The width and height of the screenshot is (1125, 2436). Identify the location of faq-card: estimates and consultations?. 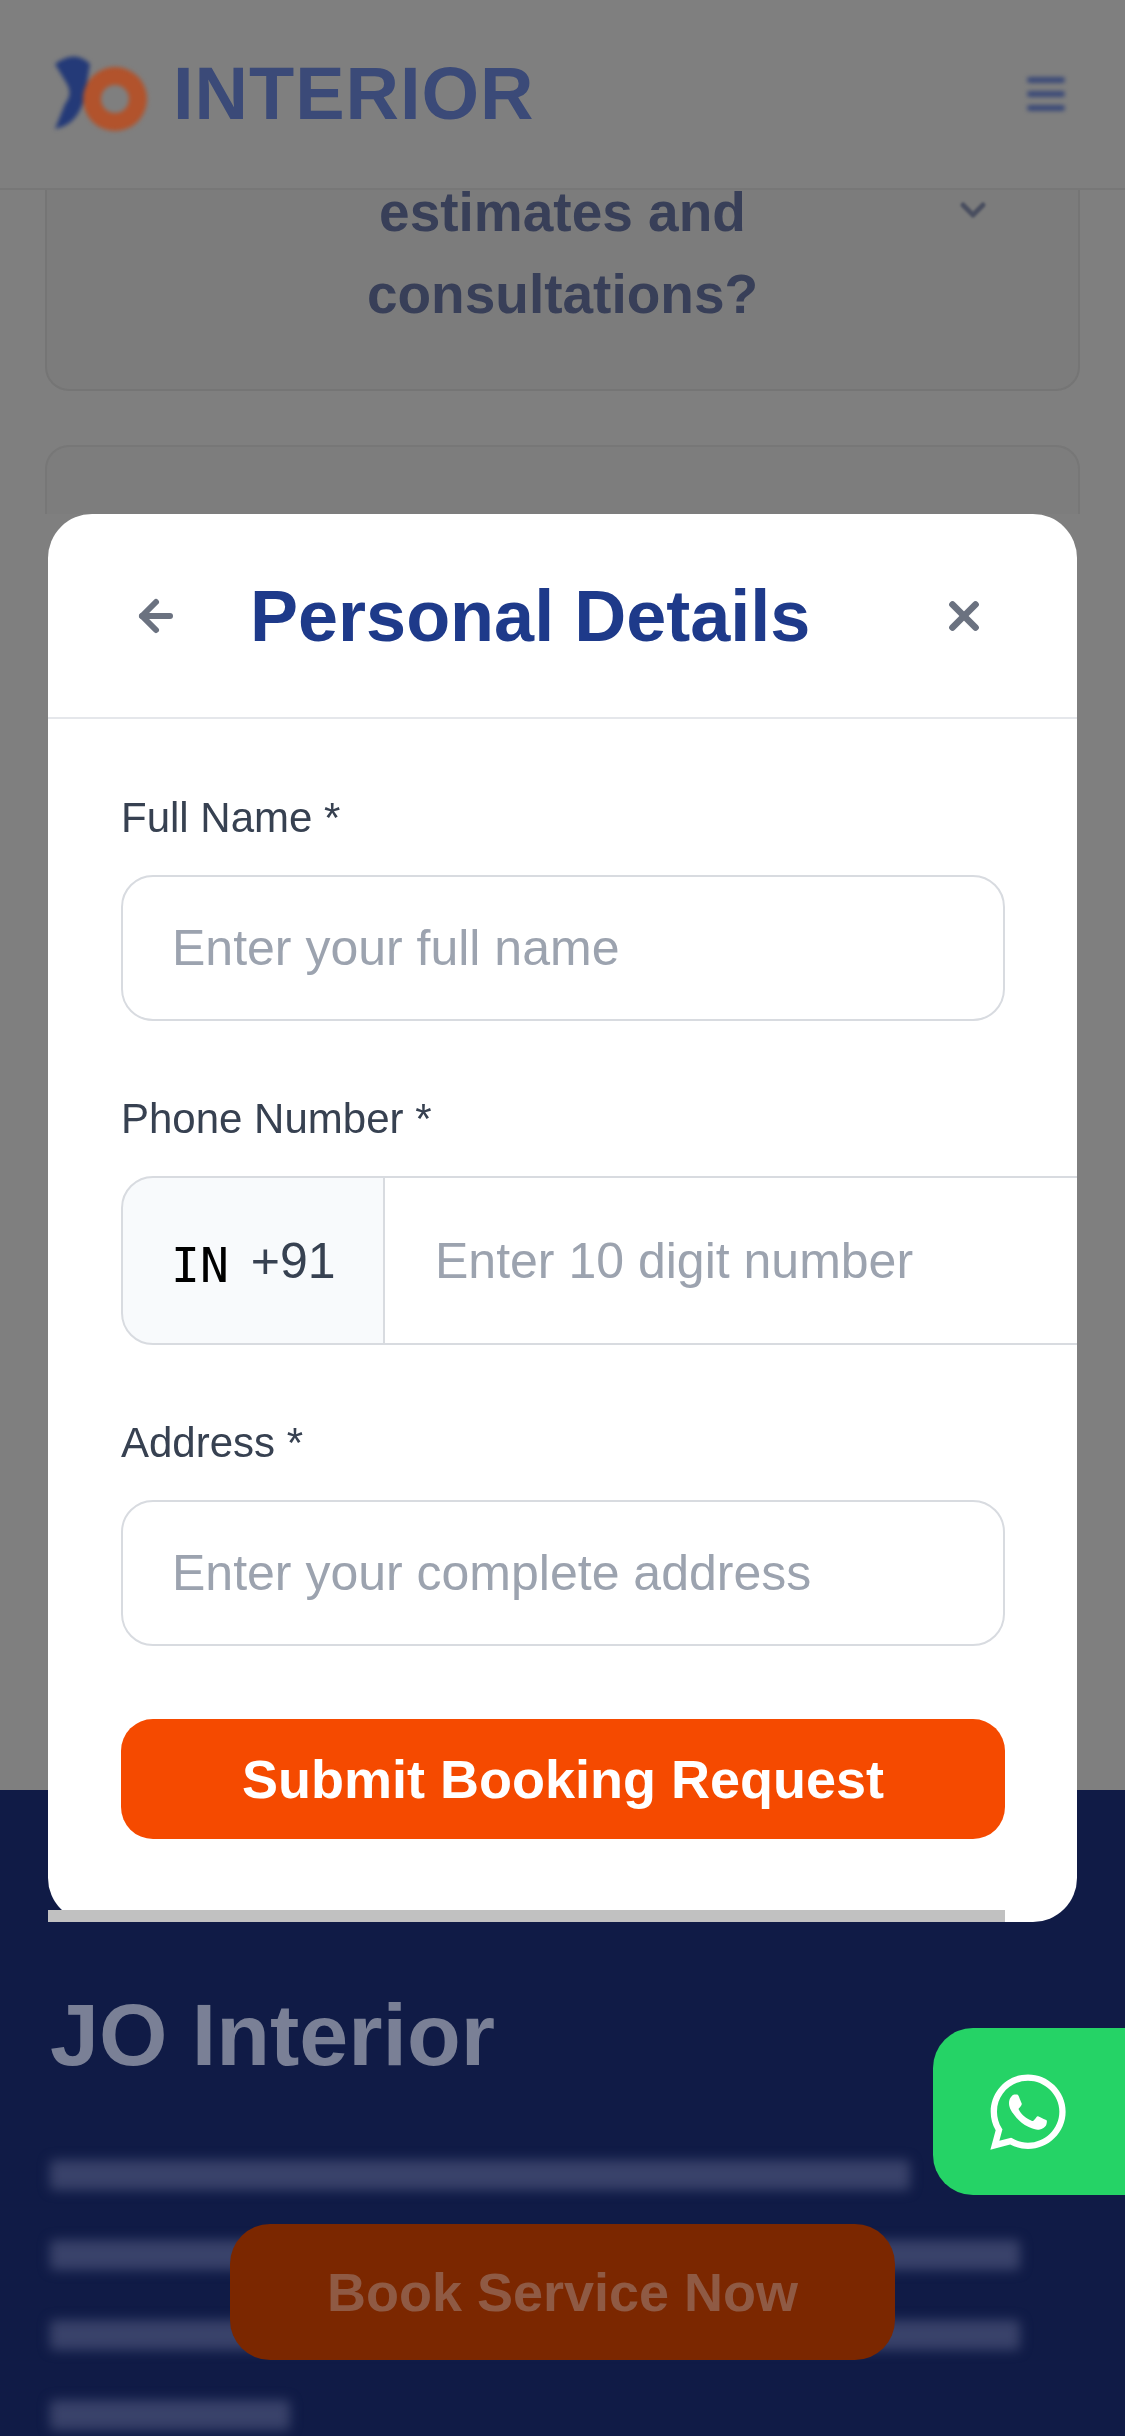
(562, 290).